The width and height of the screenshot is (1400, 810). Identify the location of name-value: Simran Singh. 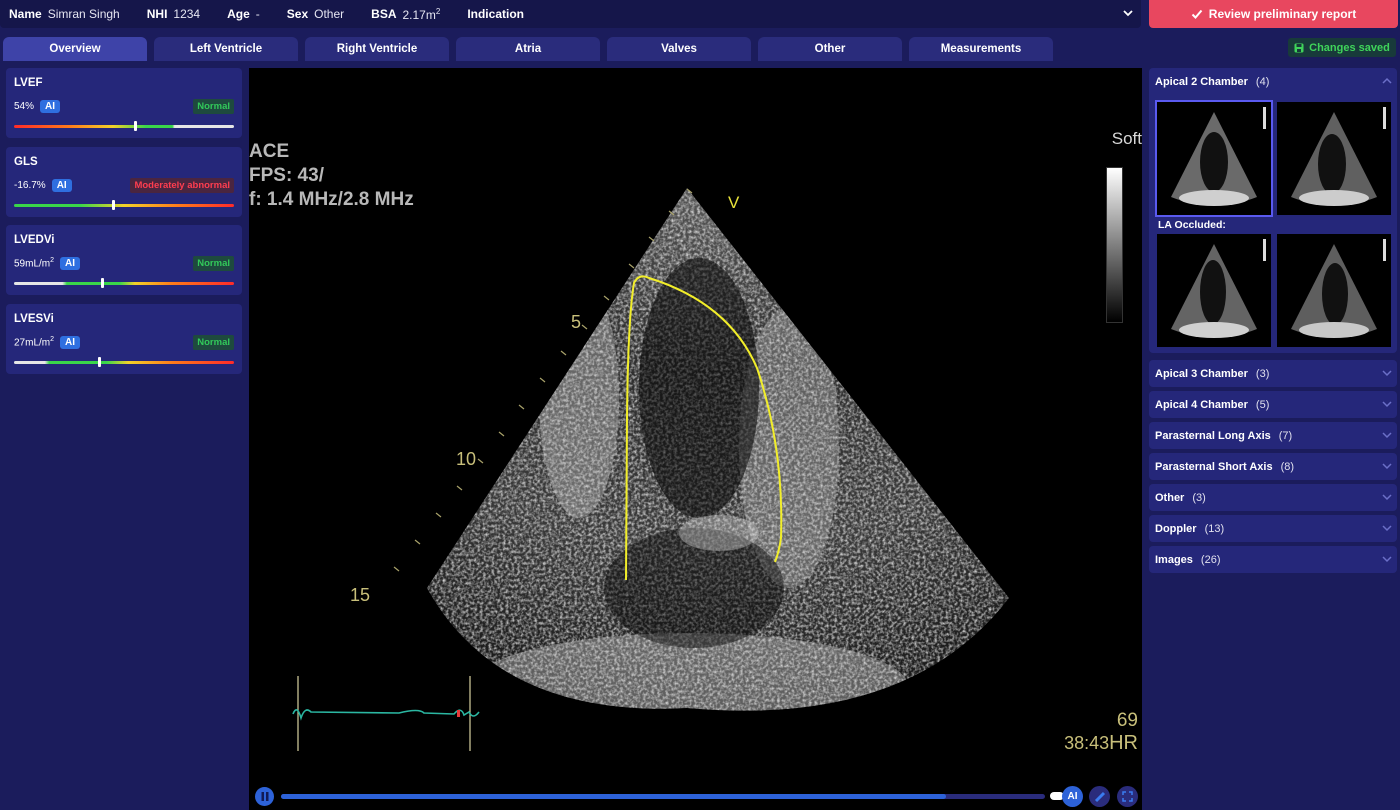
(83, 14).